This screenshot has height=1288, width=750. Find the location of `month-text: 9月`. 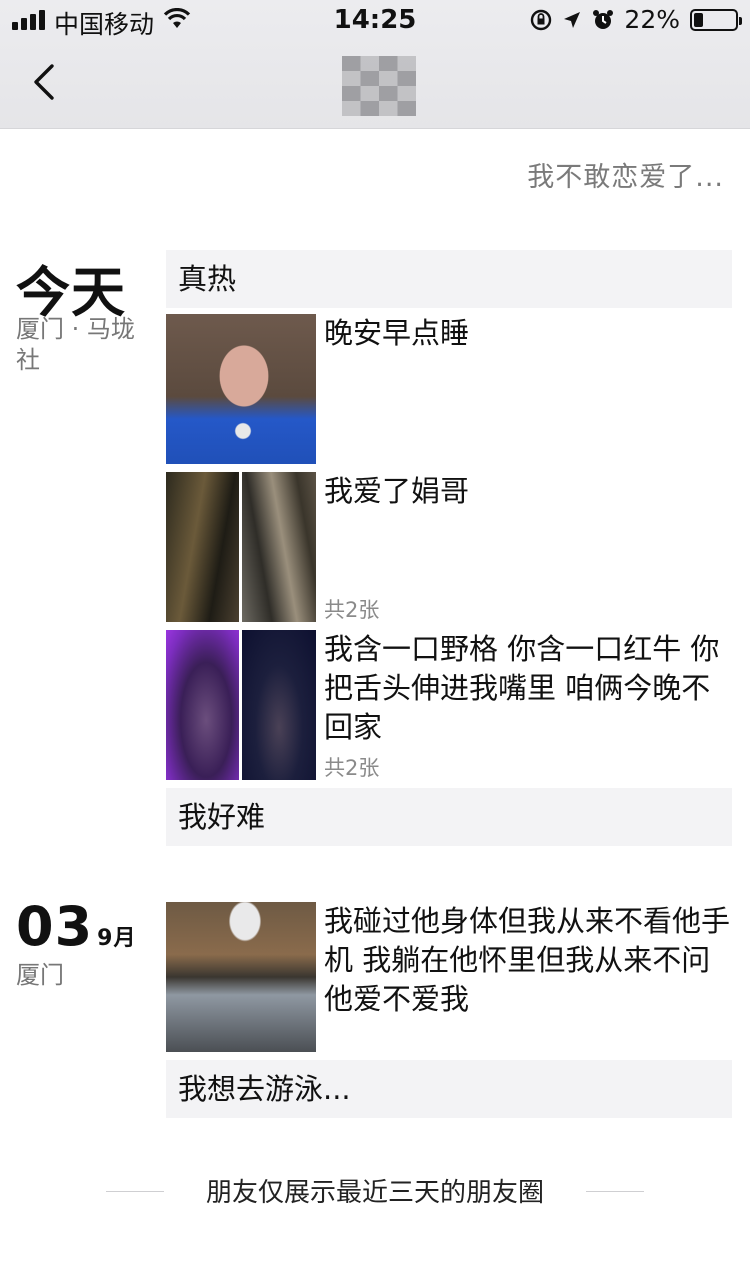

month-text: 9月 is located at coordinates (117, 938).